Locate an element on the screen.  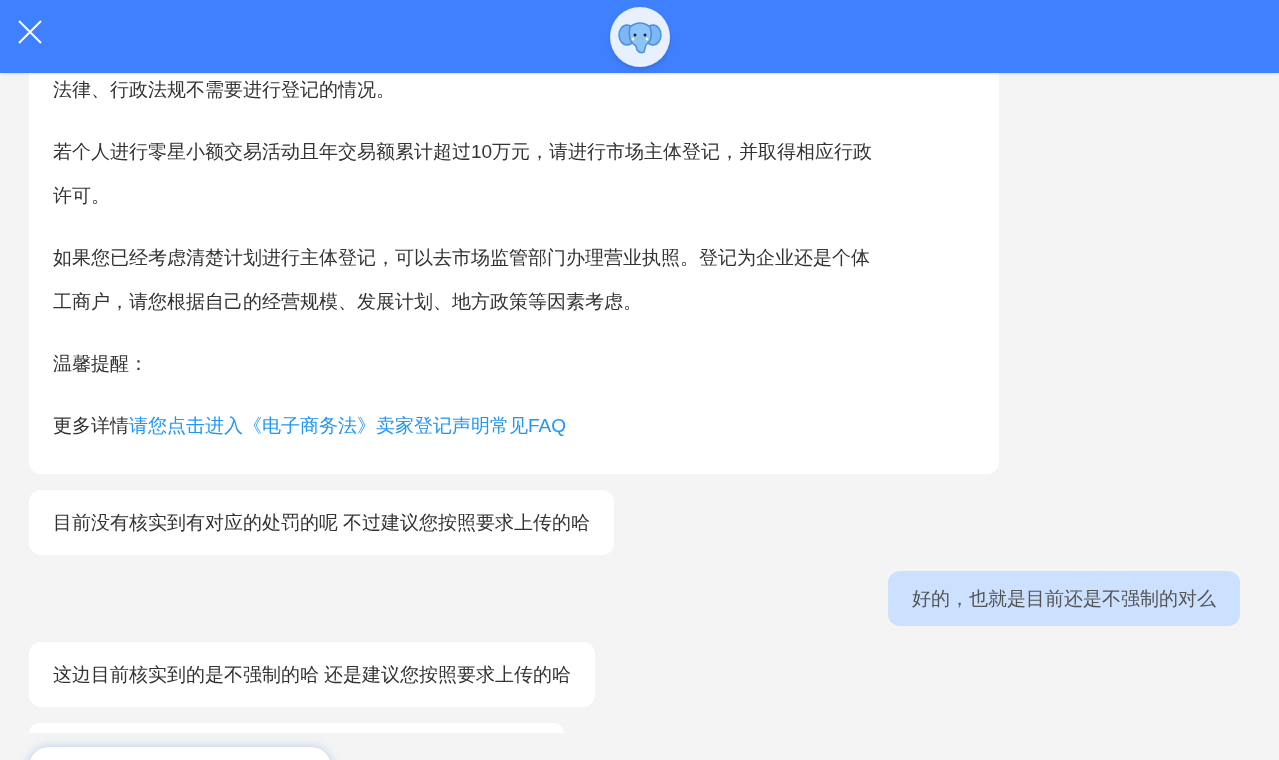
message-bubble: 这边目前核实到的是不强制的哈 还是建议您按照要求上传的哈 is located at coordinates (312, 674).